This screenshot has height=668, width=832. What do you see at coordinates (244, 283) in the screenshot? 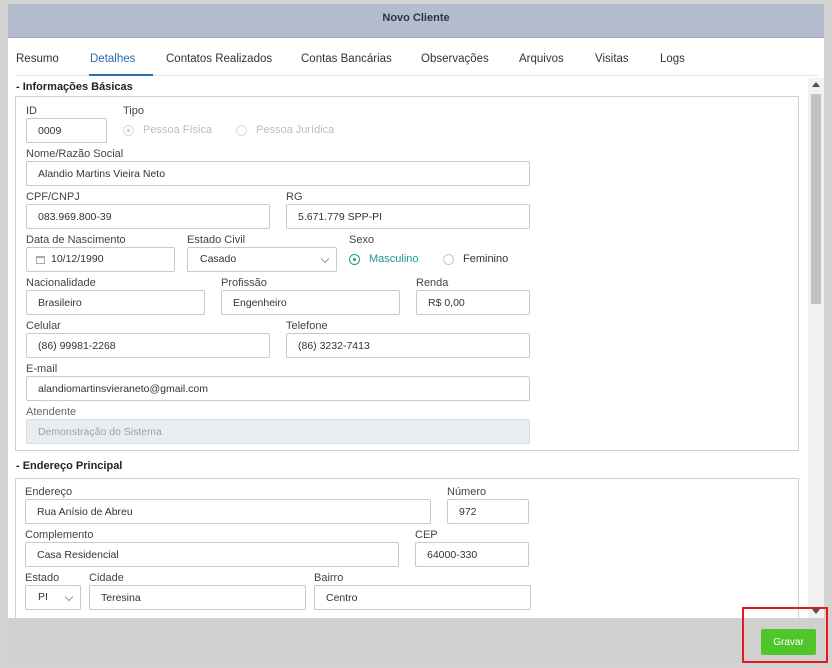
I see `profissao-label: Profissão` at bounding box center [244, 283].